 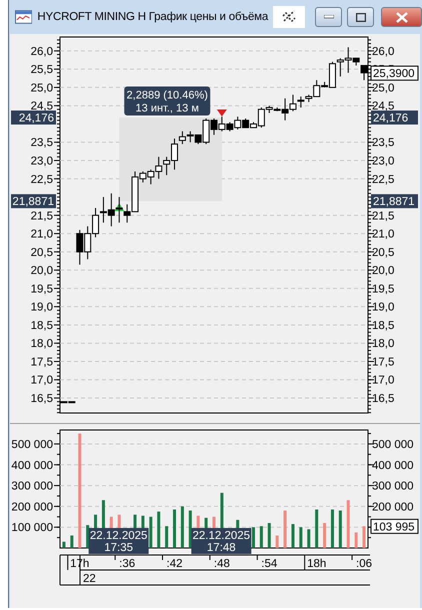 What do you see at coordinates (394, 526) in the screenshot?
I see `last-volume-box: 103 995` at bounding box center [394, 526].